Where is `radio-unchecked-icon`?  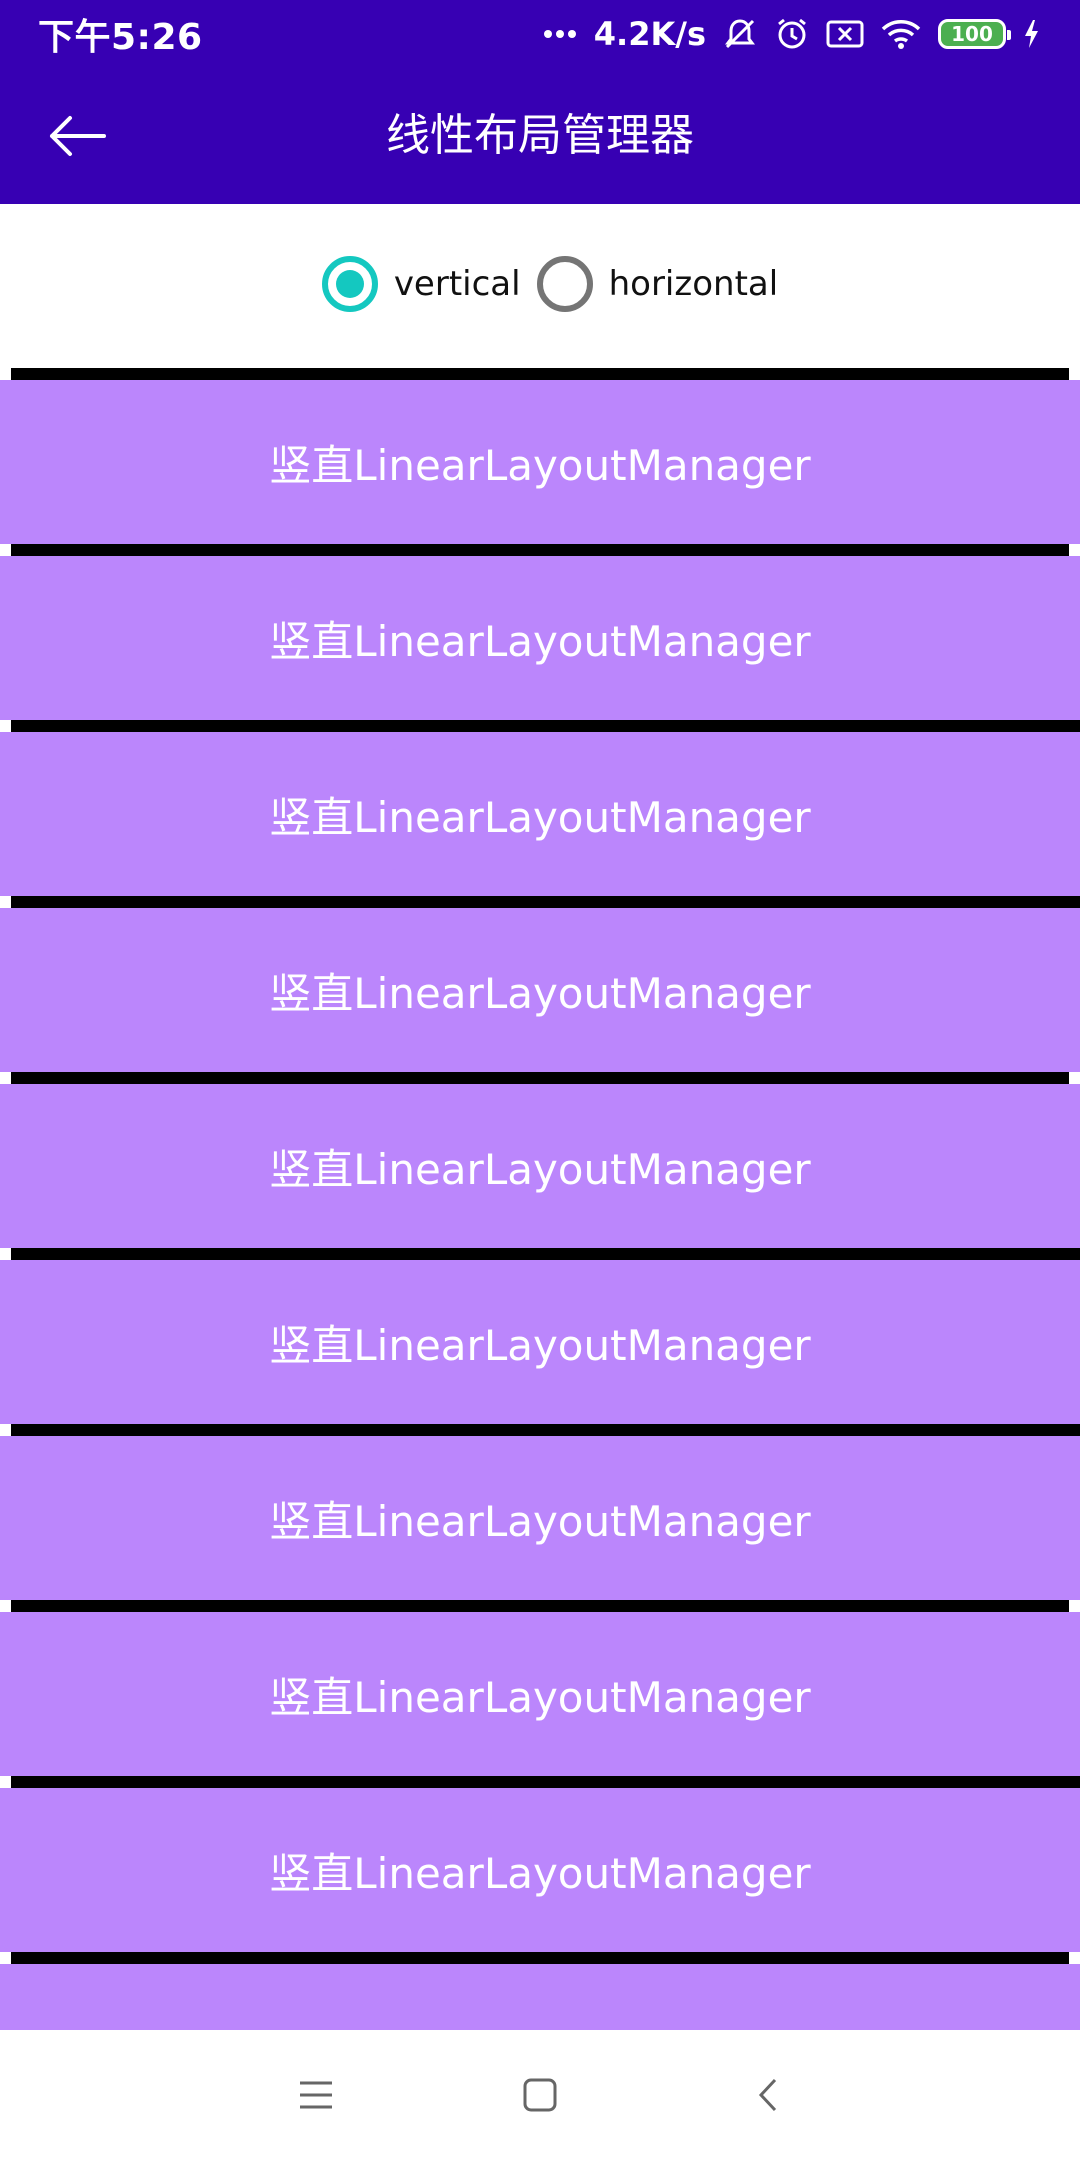 radio-unchecked-icon is located at coordinates (564, 284).